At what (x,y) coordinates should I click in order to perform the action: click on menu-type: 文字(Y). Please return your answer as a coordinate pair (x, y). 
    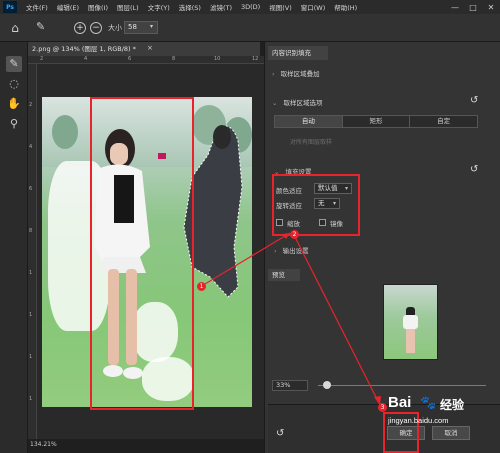
    Looking at the image, I should click on (159, 7).